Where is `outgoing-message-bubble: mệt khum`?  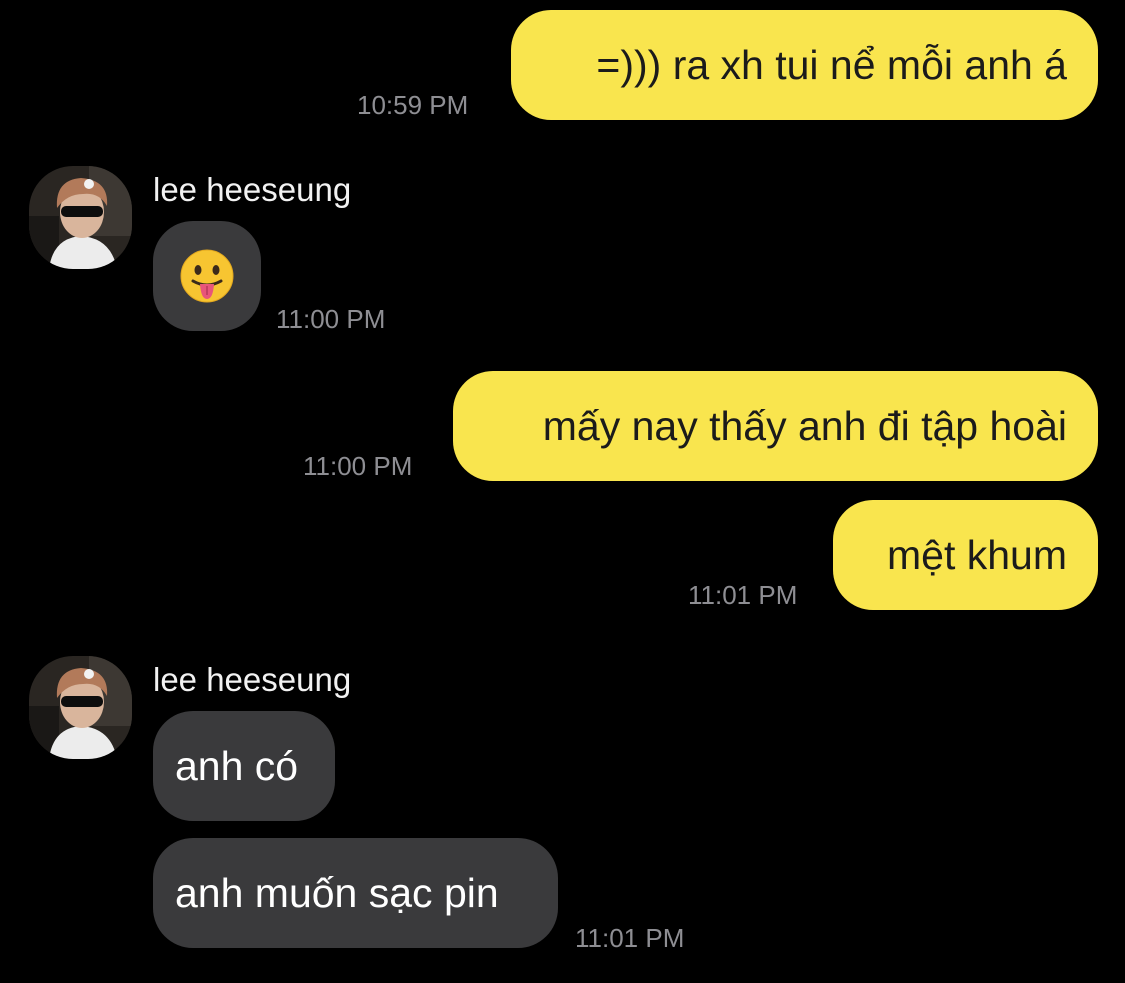 outgoing-message-bubble: mệt khum is located at coordinates (965, 555).